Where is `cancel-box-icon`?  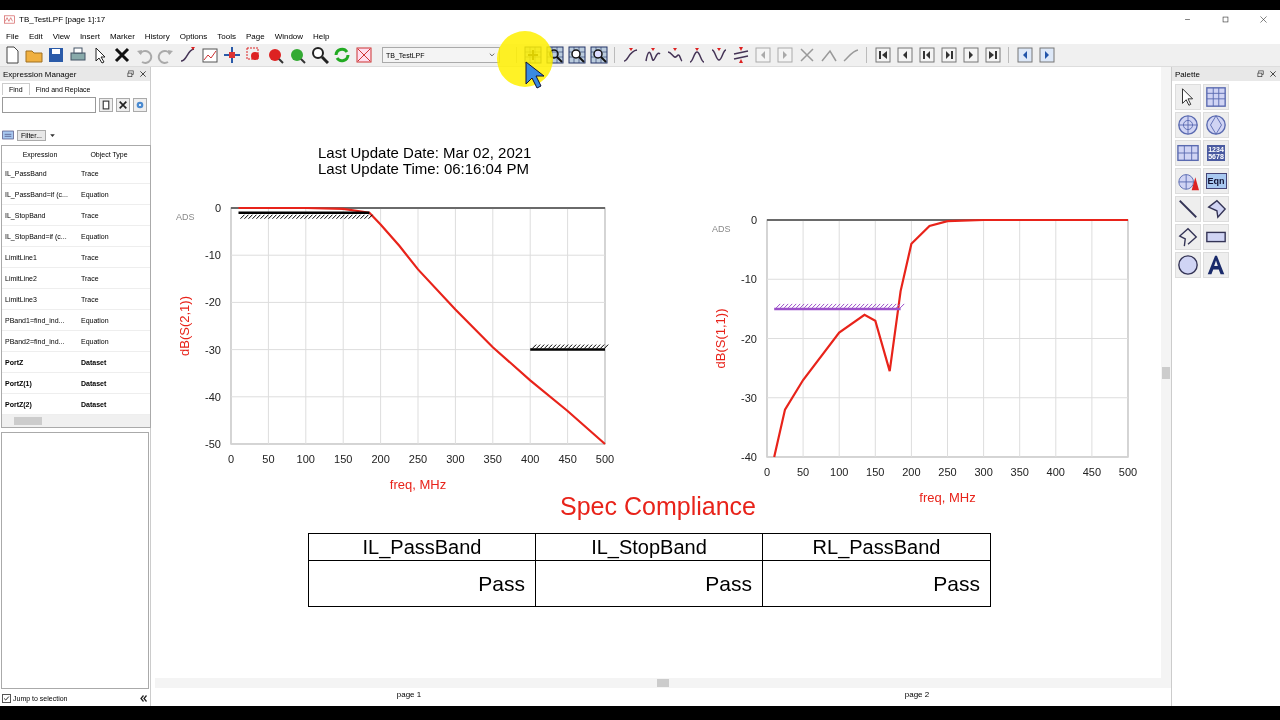
cancel-box-icon is located at coordinates (363, 55).